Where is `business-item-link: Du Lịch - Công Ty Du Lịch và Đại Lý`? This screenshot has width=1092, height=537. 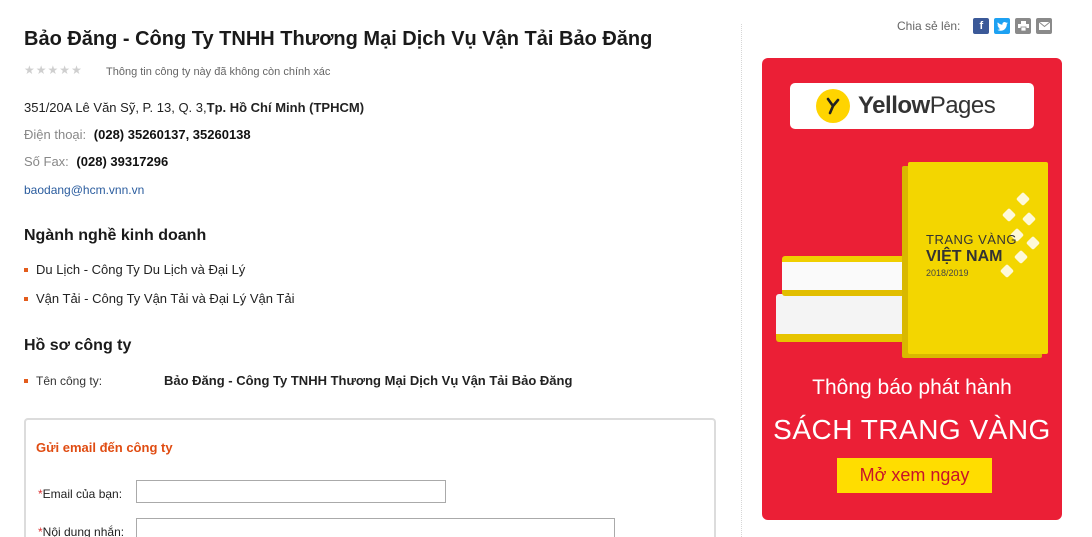
business-item-link: Du Lịch - Công Ty Du Lịch và Đại Lý is located at coordinates (140, 269).